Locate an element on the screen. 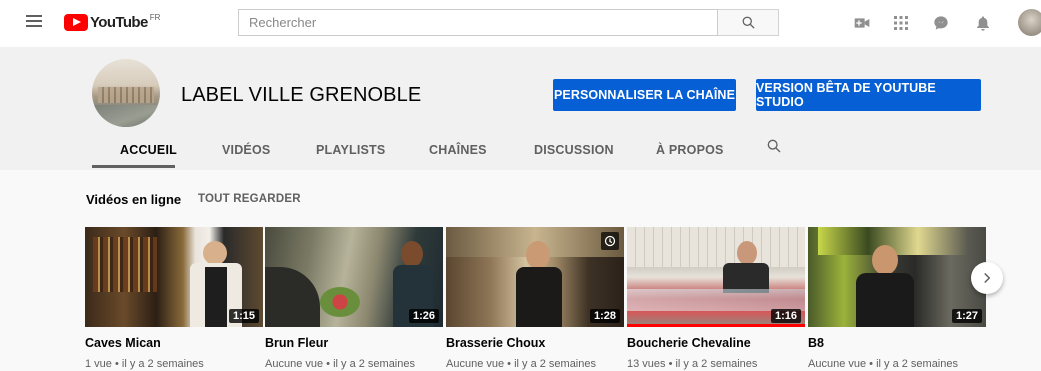 The image size is (1041, 371). video-thumbnail: 1:27 is located at coordinates (897, 277).